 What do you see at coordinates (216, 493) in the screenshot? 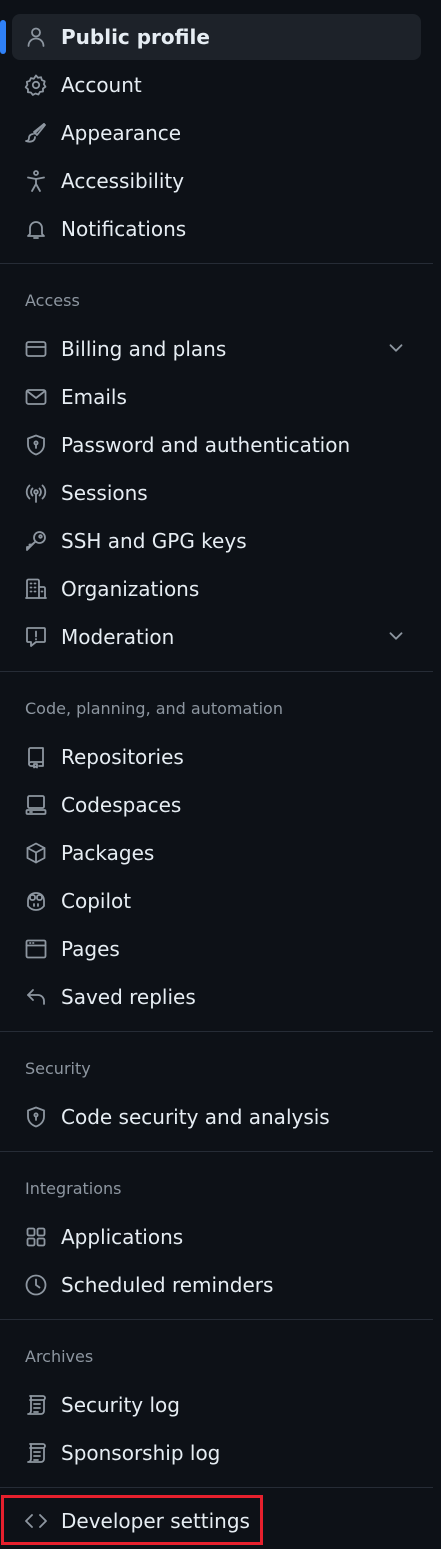
I see `nav-item-sessions: Sessions` at bounding box center [216, 493].